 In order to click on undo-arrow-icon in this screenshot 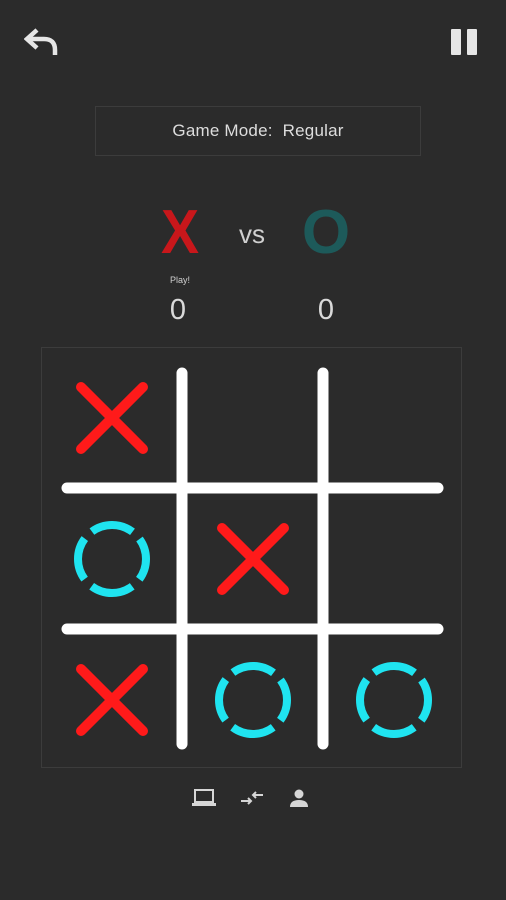, I will do `click(40, 41)`.